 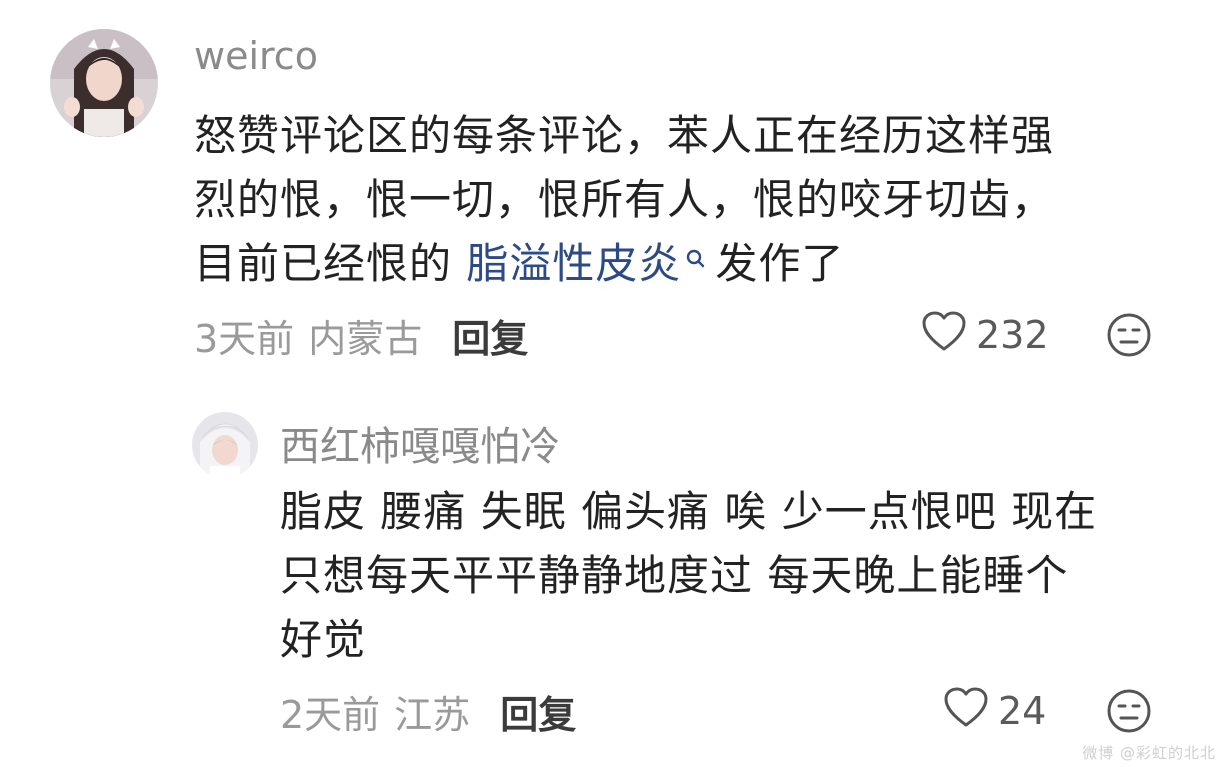 I want to click on reply-line-1: 脂皮 腰痛 失眠 偏头痛 唉 少一点恨吧 现在, so click(x=689, y=511).